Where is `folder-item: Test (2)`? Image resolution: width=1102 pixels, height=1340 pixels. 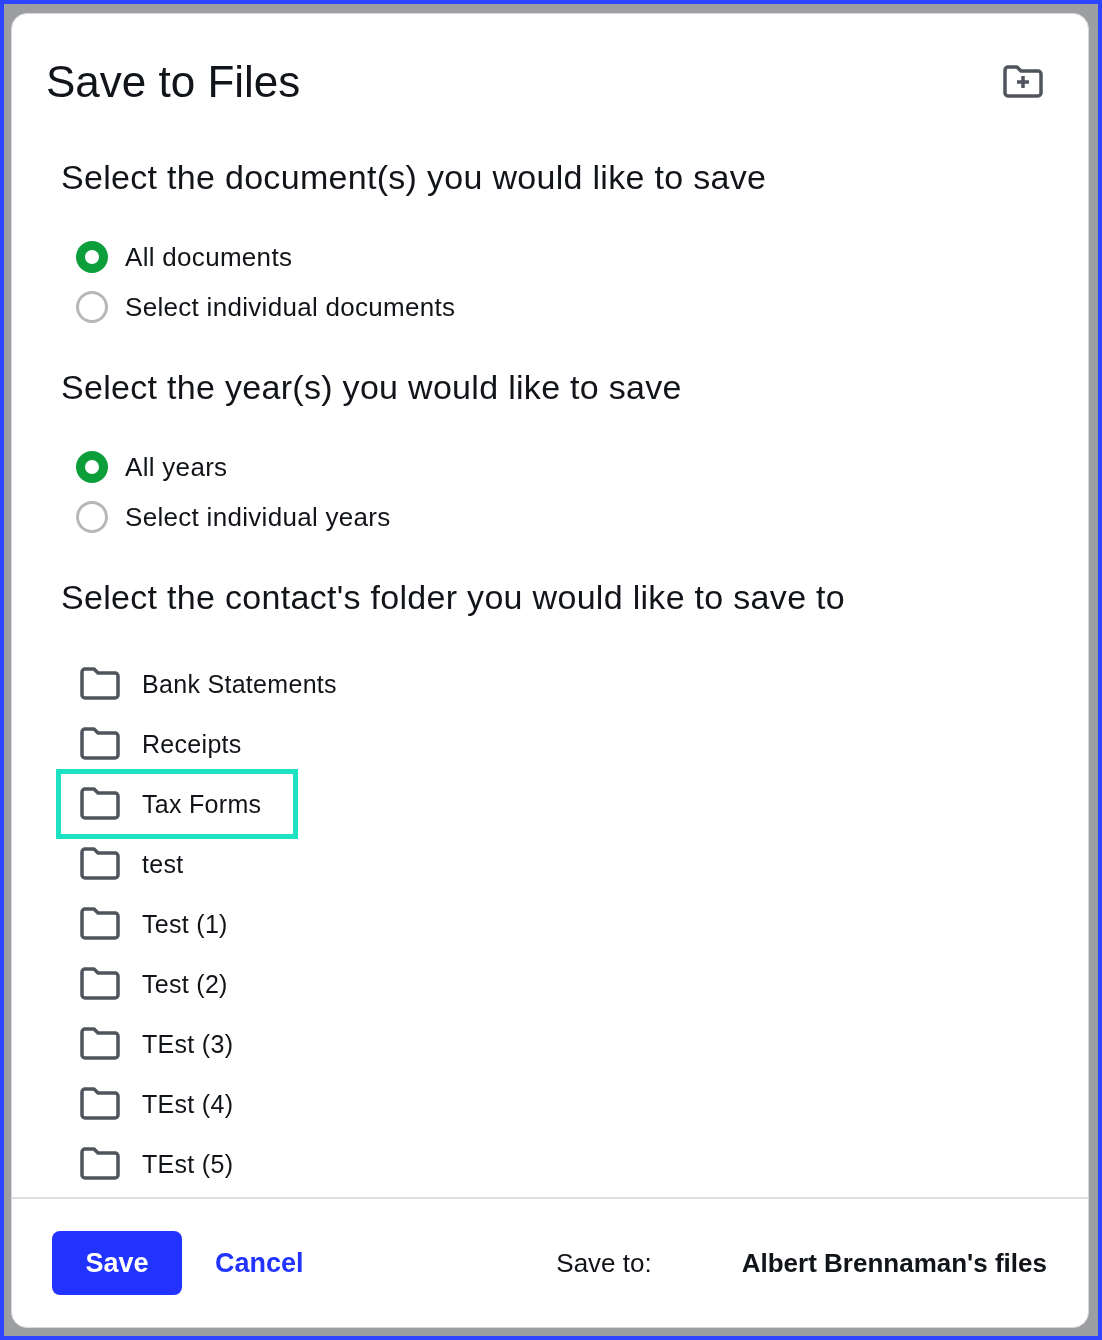
folder-item: Test (2) is located at coordinates (160, 984).